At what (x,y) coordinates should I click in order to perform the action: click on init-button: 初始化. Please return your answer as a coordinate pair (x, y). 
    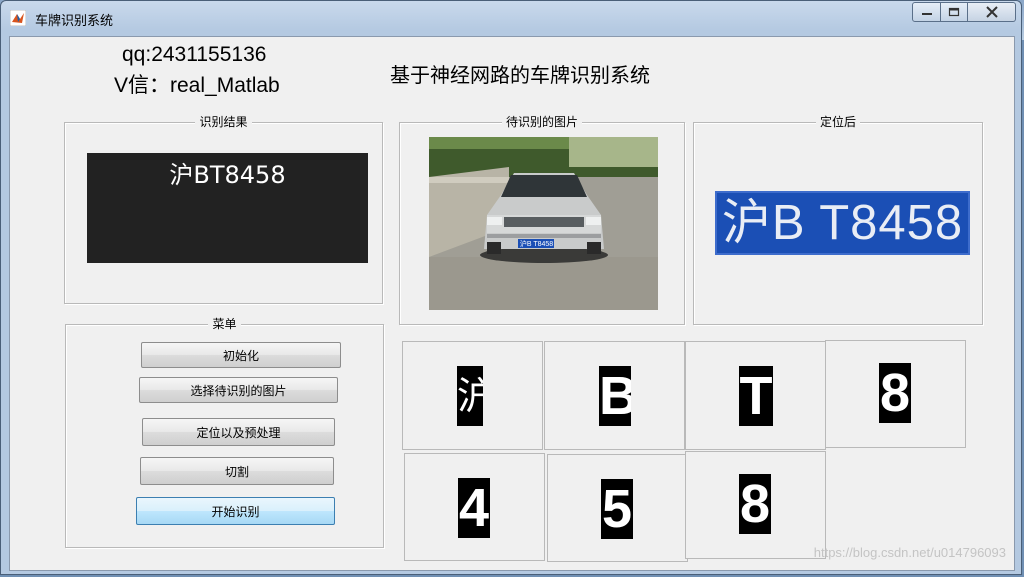
    Looking at the image, I should click on (241, 355).